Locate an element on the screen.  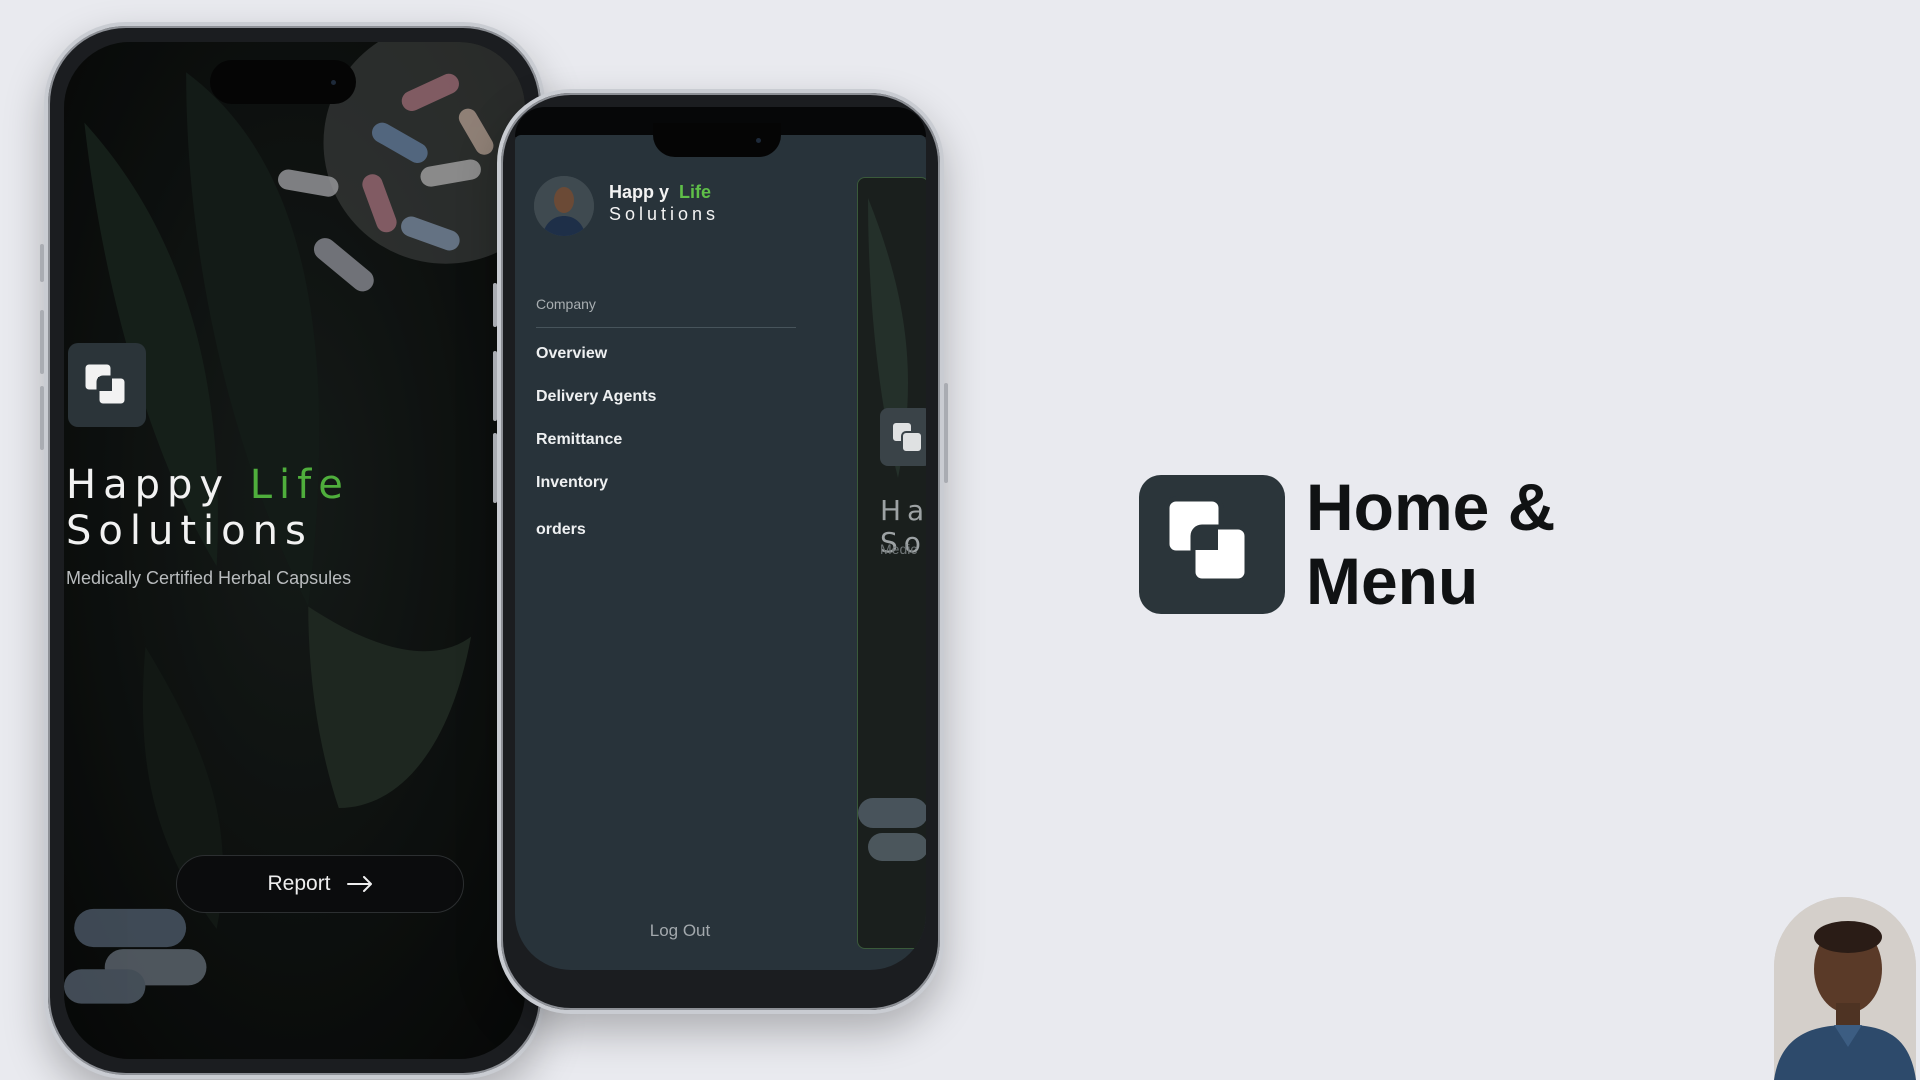
presenter-photo is located at coordinates (1845, 988).